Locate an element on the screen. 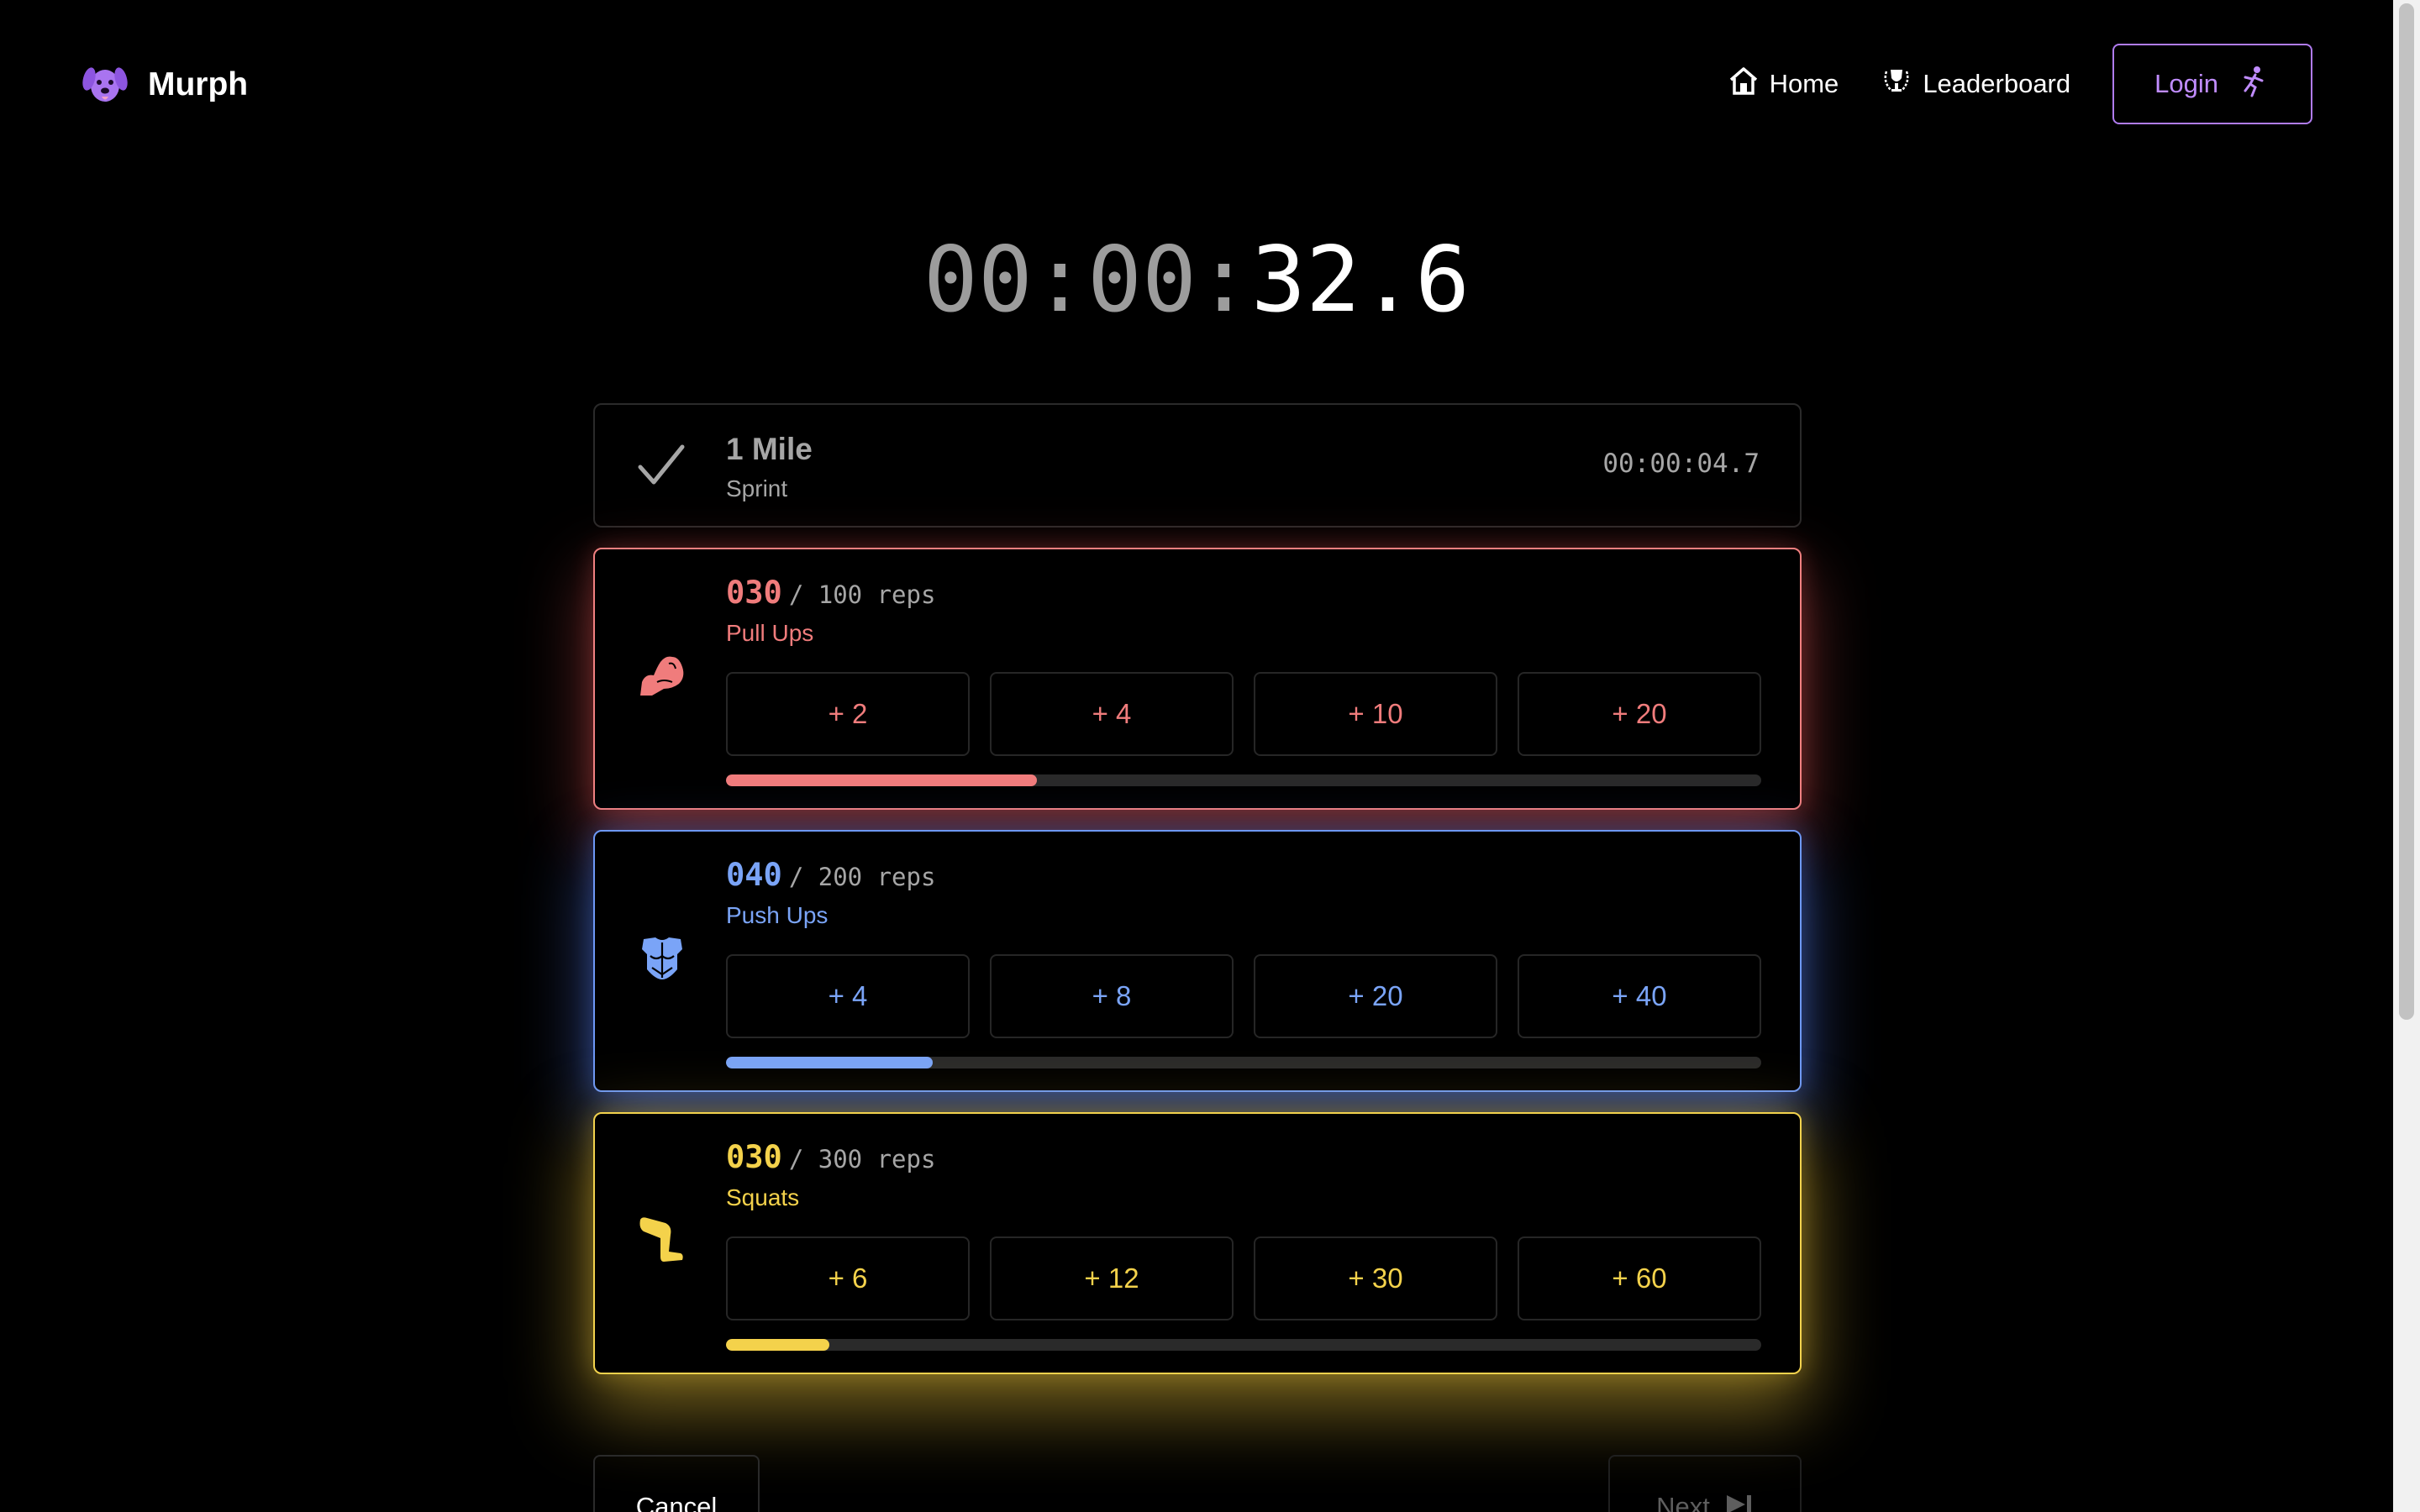 The image size is (2420, 1512). rep-total: / 100 reps is located at coordinates (862, 594).